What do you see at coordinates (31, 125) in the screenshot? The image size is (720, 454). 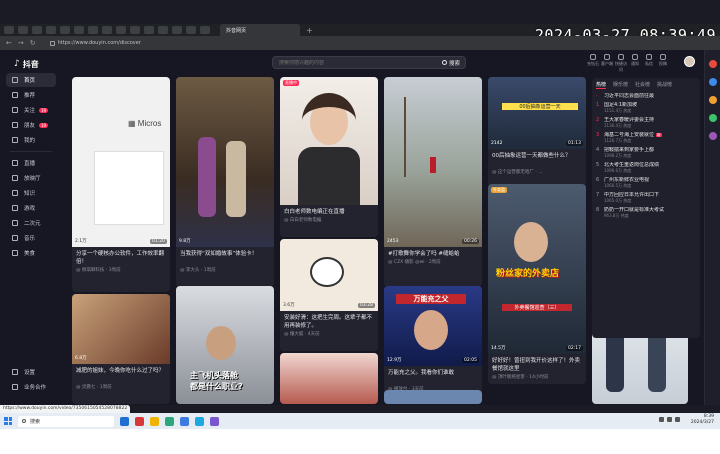 I see `sidebar-item-friends: 朋友 19` at bounding box center [31, 125].